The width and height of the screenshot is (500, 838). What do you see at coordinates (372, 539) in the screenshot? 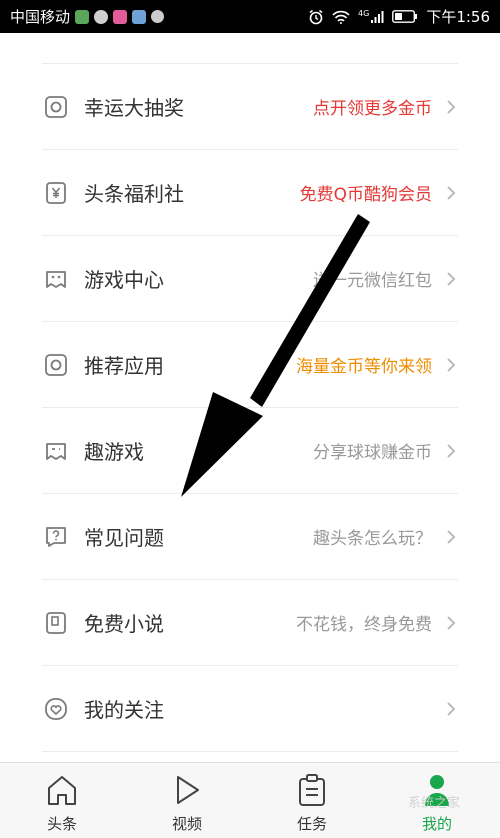
I see `menu-item-subtitle: 趣头条怎么玩？` at bounding box center [372, 539].